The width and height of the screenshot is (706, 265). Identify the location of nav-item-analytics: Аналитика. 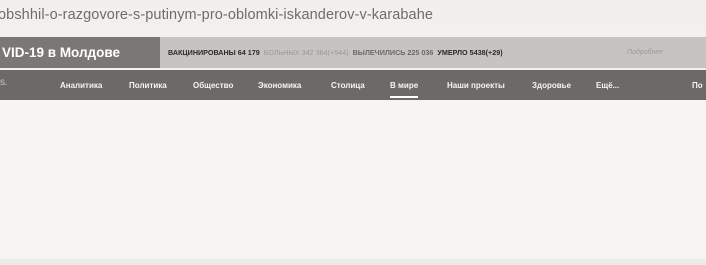
(81, 85).